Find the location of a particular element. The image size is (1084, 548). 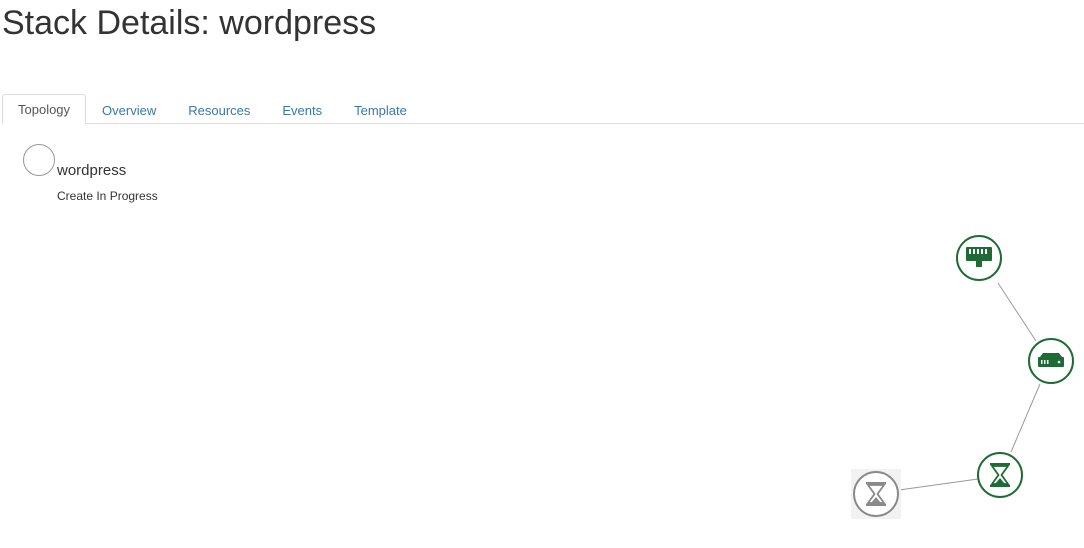

topology-node-network is located at coordinates (979, 258).